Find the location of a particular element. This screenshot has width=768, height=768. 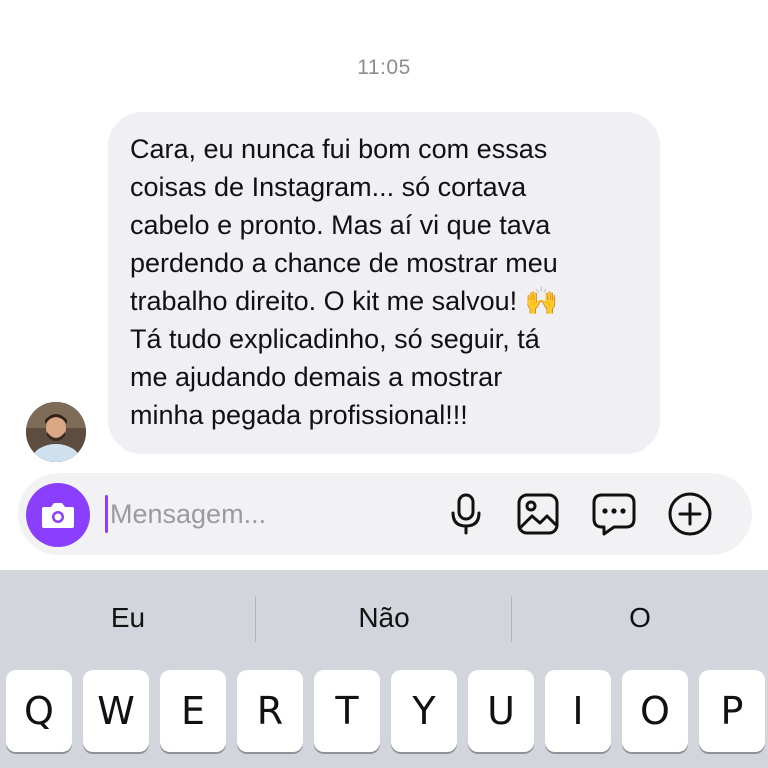

key-q: Q is located at coordinates (39, 711).